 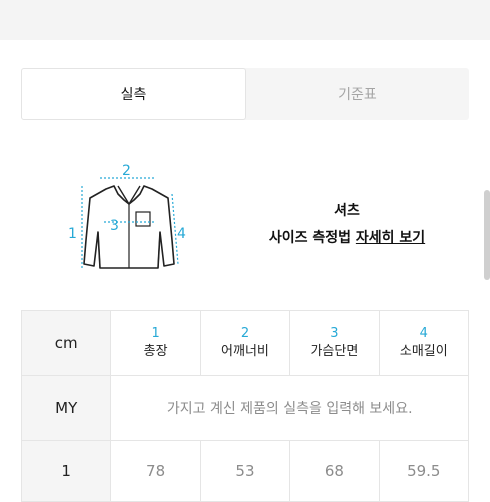 What do you see at coordinates (114, 226) in the screenshot?
I see `marker-3: 3` at bounding box center [114, 226].